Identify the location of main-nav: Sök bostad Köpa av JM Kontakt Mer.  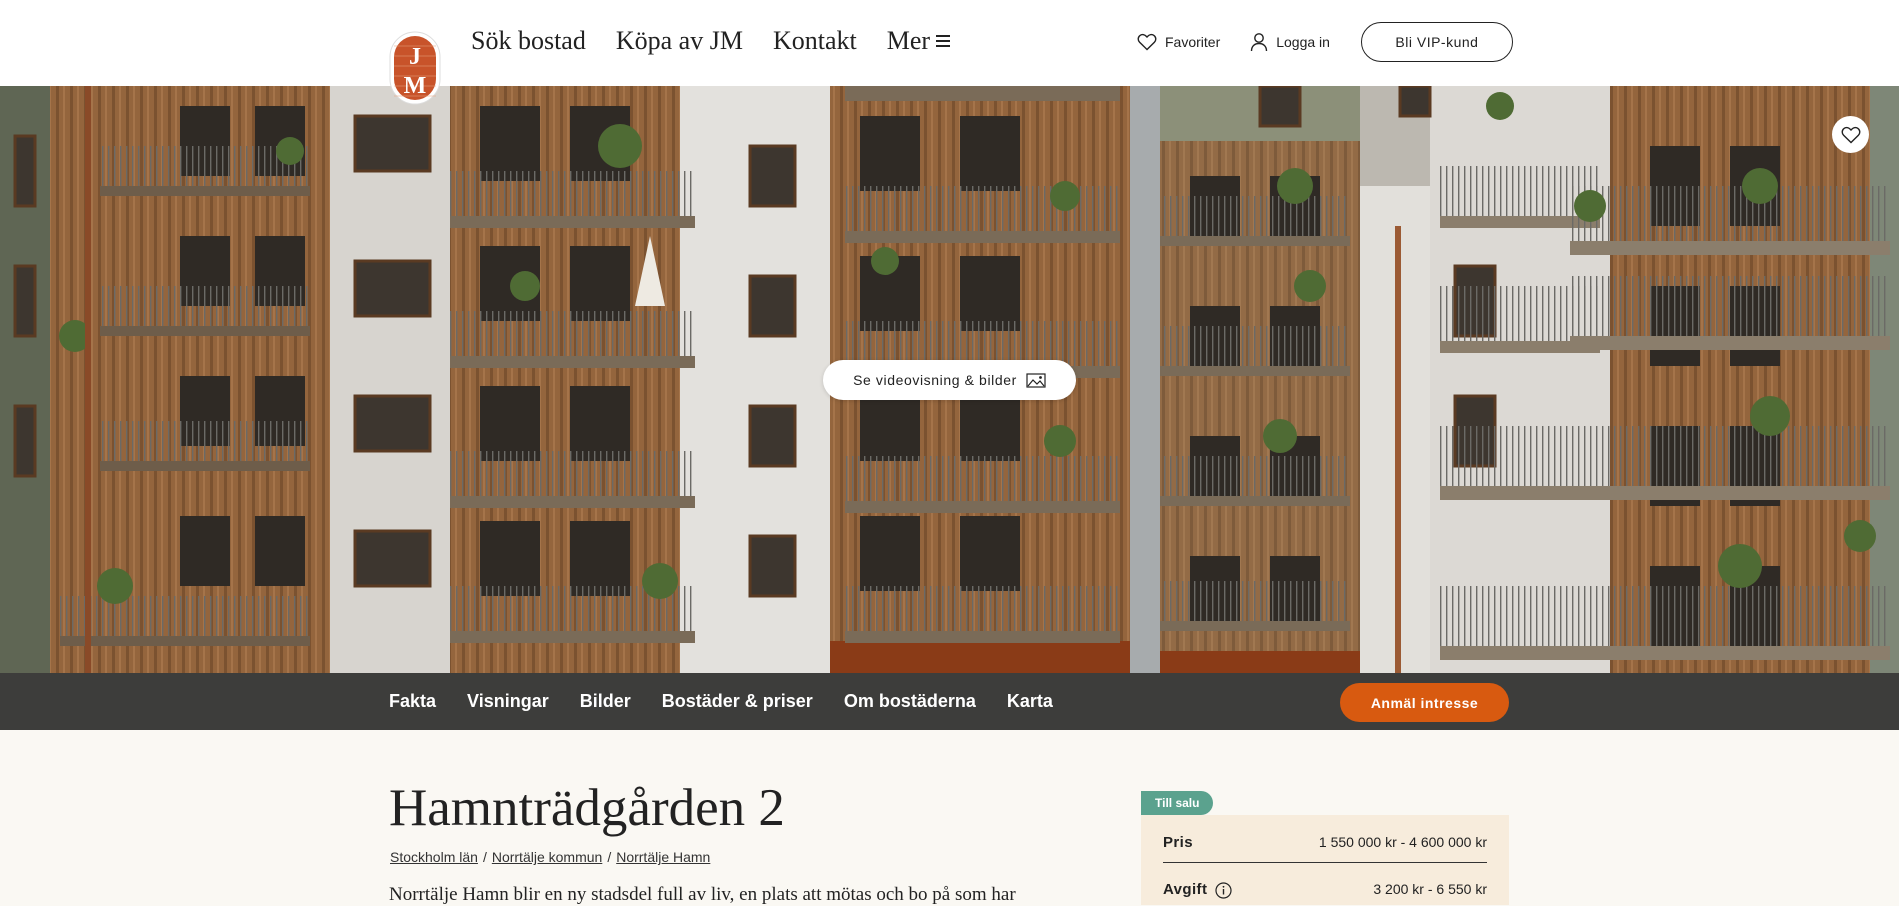
(725, 41).